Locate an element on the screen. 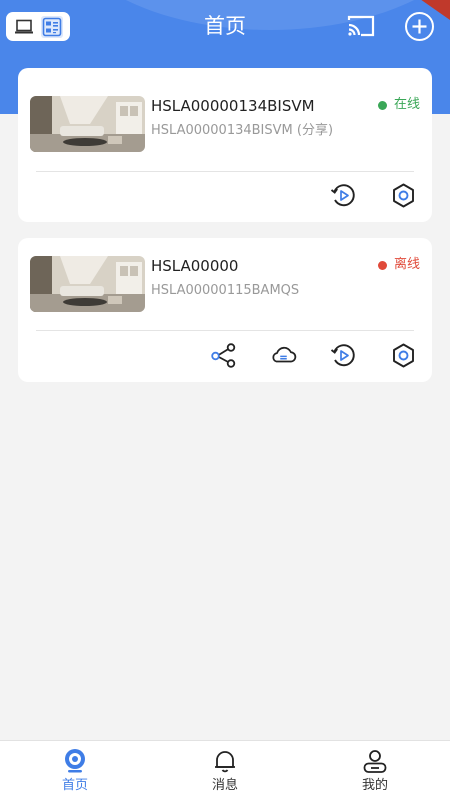 This screenshot has width=450, height=800. user-icon is located at coordinates (375, 761).